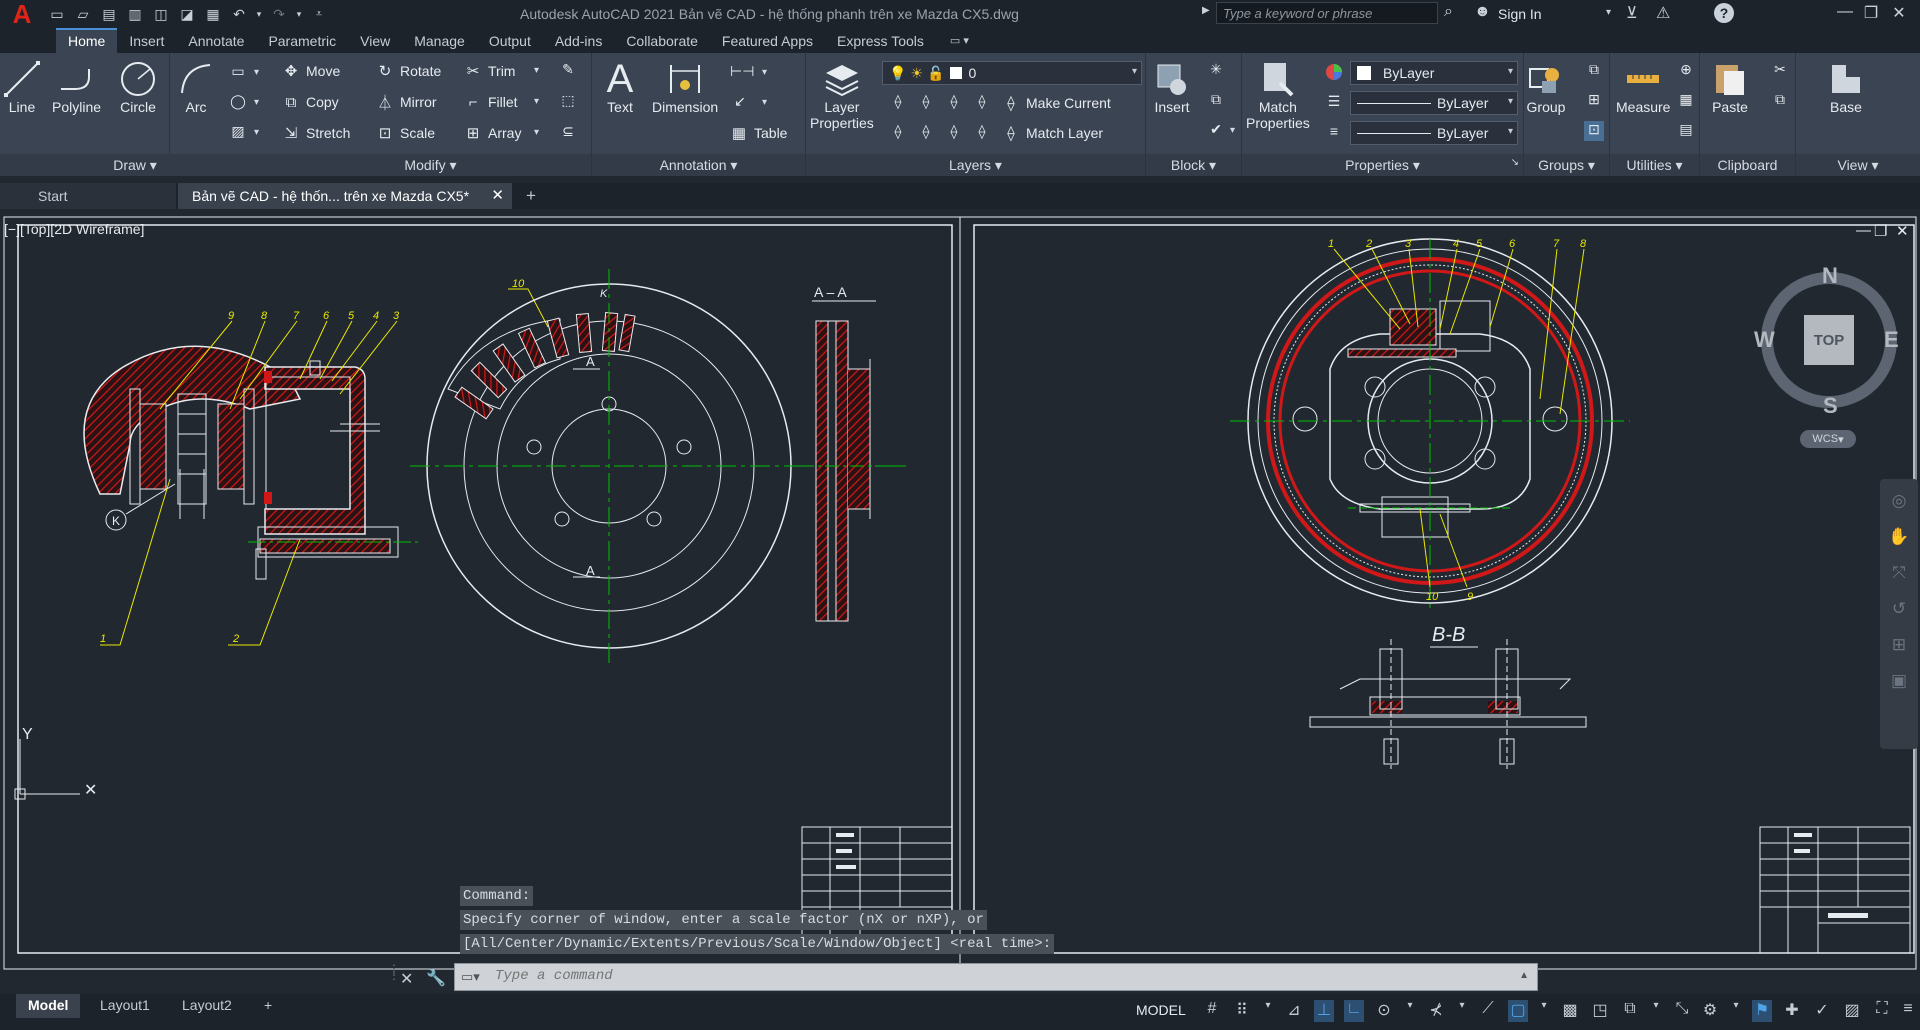 The image size is (1920, 1030). I want to click on tab-annotate: Annotate, so click(216, 41).